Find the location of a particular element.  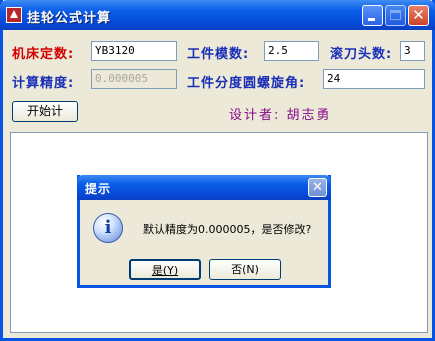

yes-button-label: 是(Y) is located at coordinates (165, 270).